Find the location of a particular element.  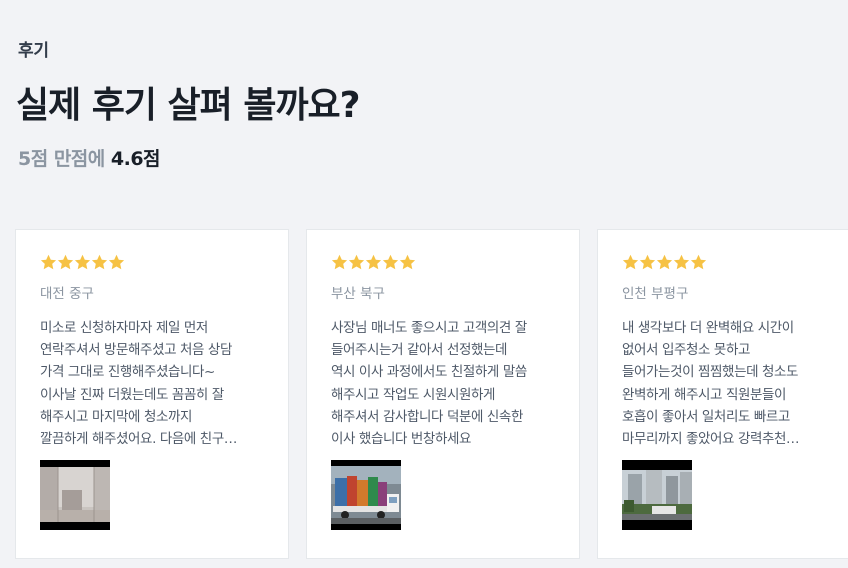

review-text-line: 이사날 진짜 더웠는데도 꼼꼼히 잘 is located at coordinates (132, 394).